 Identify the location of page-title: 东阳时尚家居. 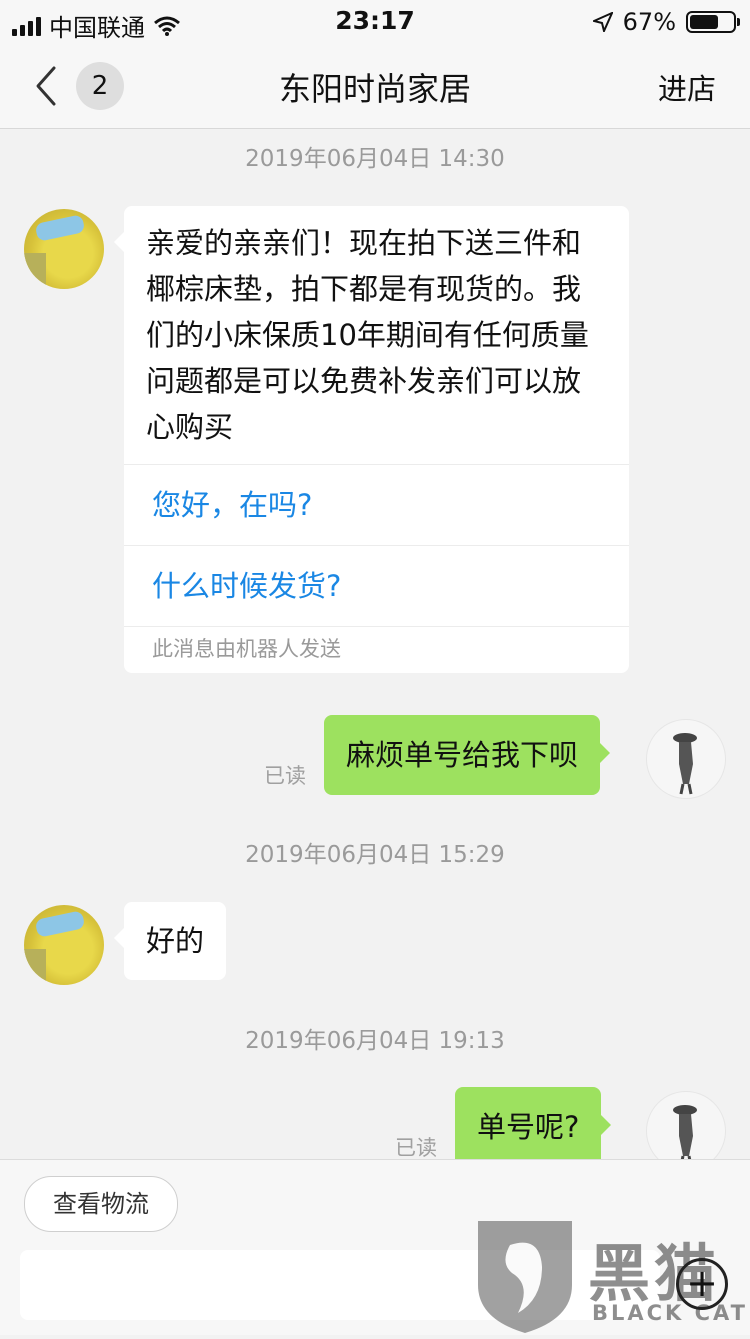
(374, 89).